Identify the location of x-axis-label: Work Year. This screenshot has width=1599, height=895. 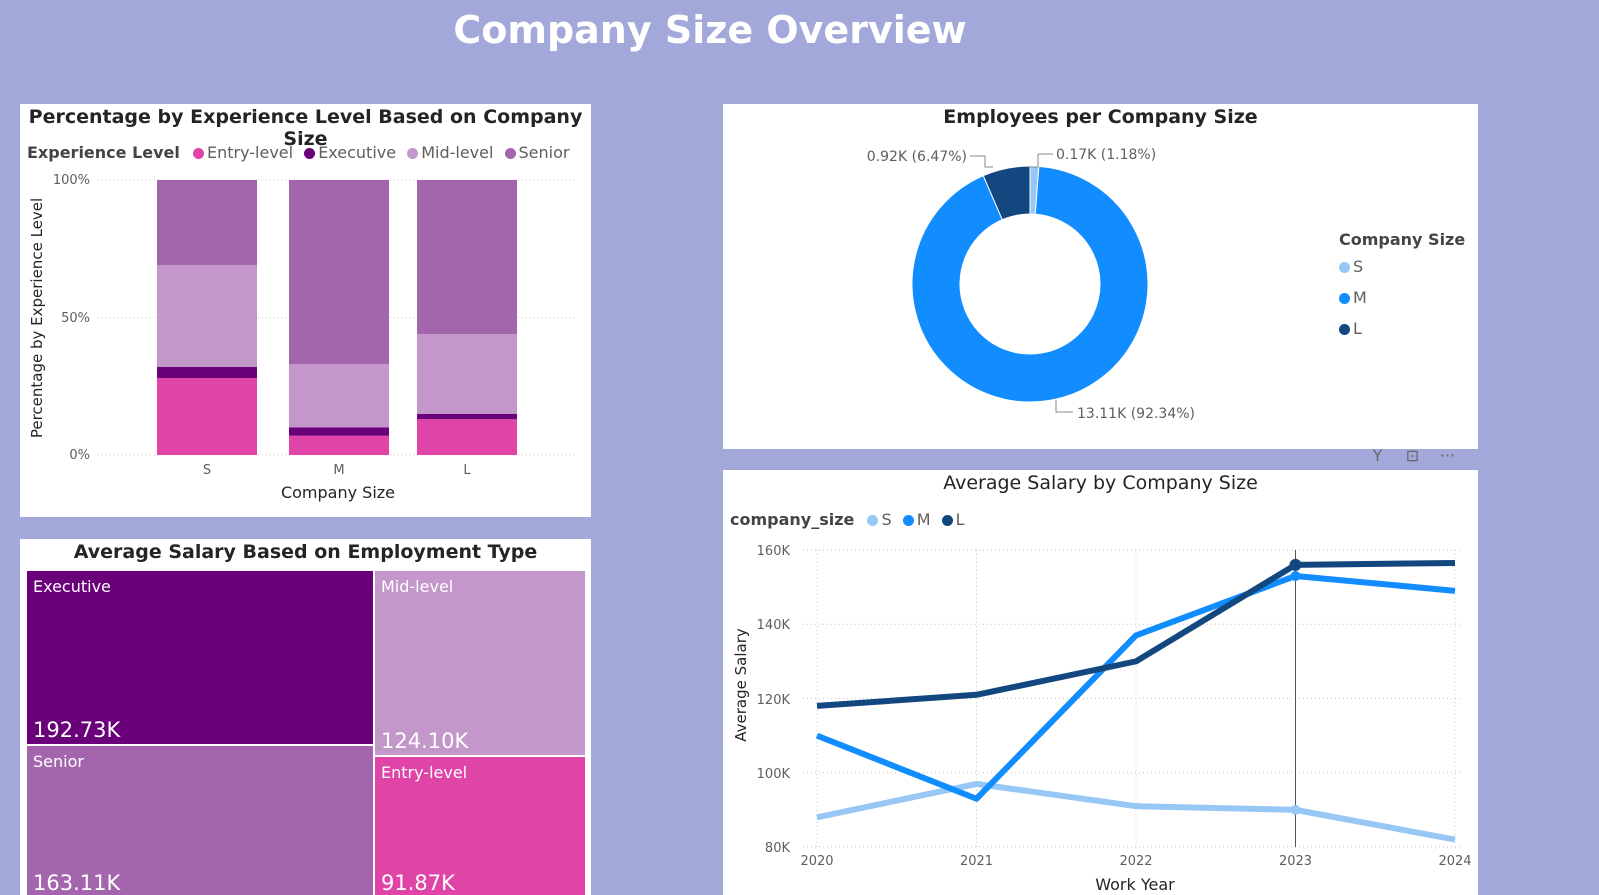
(1135, 884).